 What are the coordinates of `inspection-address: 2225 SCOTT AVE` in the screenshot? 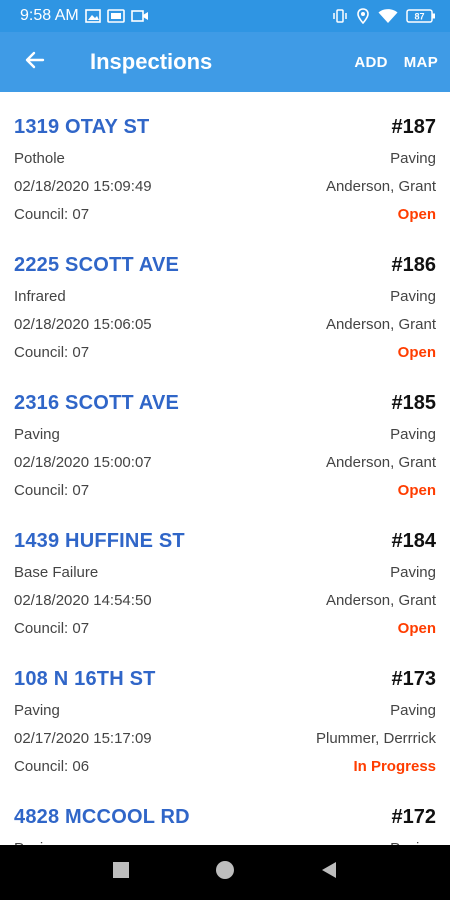 It's located at (97, 265).